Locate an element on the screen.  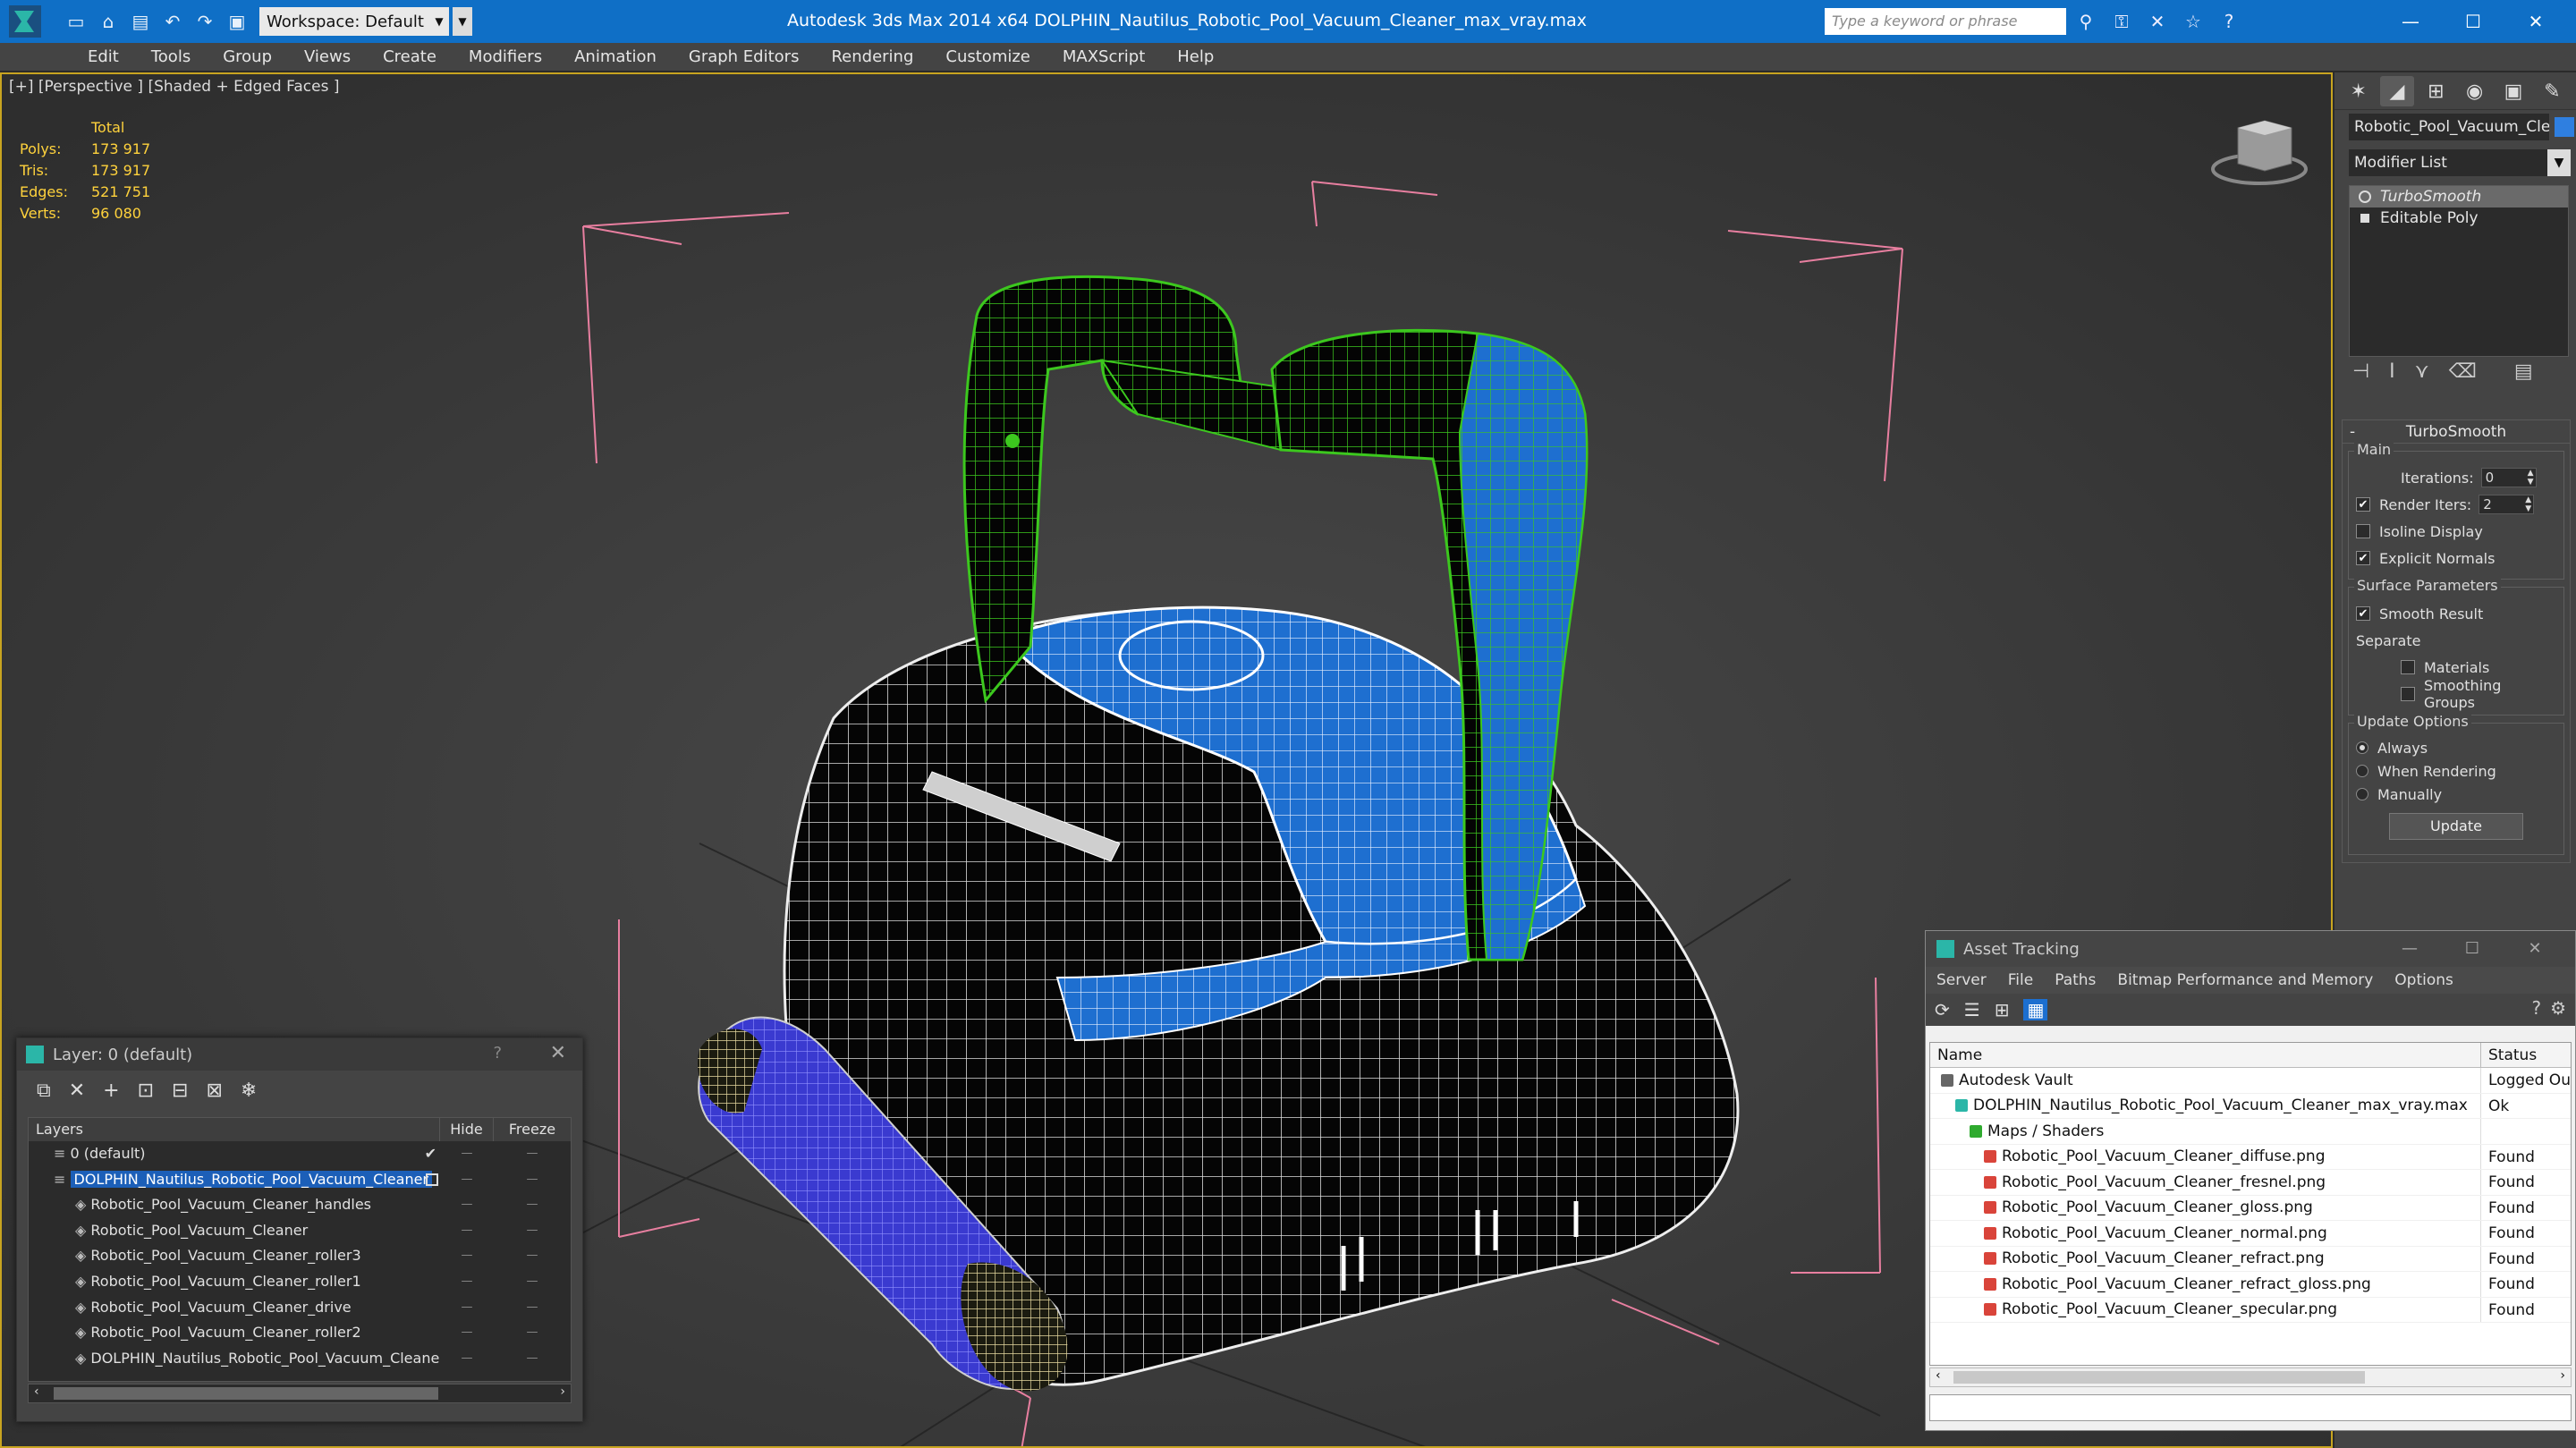
asset-row: Maps / Shaders is located at coordinates (2250, 1132).